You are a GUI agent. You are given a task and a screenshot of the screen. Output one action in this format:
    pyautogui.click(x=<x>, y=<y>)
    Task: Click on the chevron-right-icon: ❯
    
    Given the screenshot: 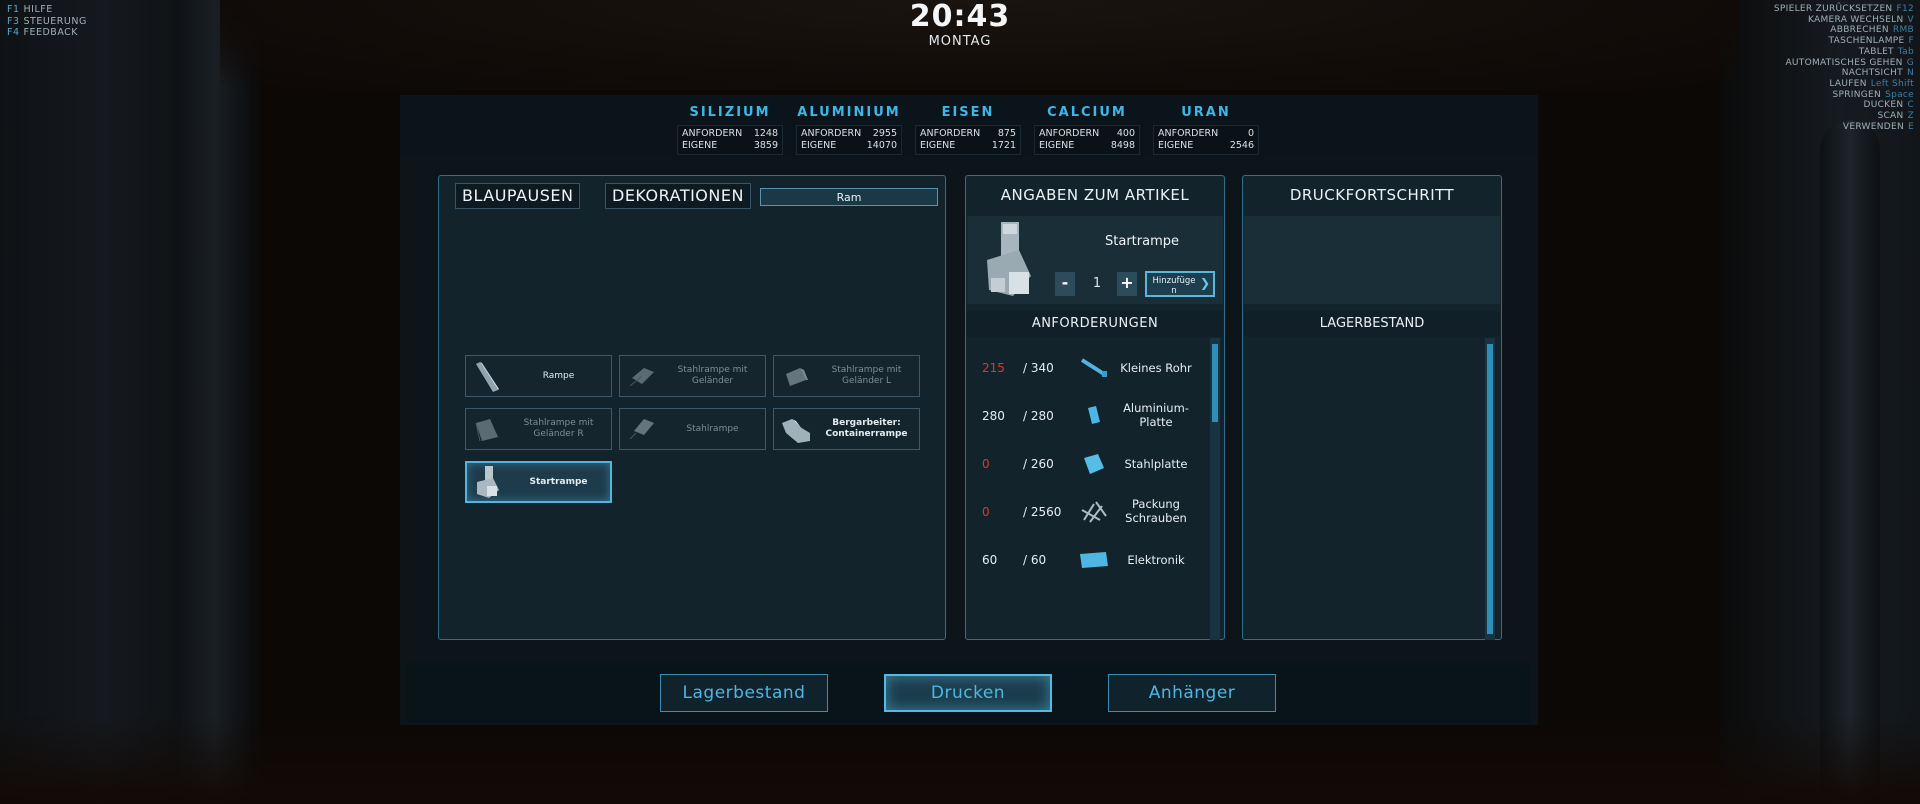 What is the action you would take?
    pyautogui.click(x=1204, y=283)
    